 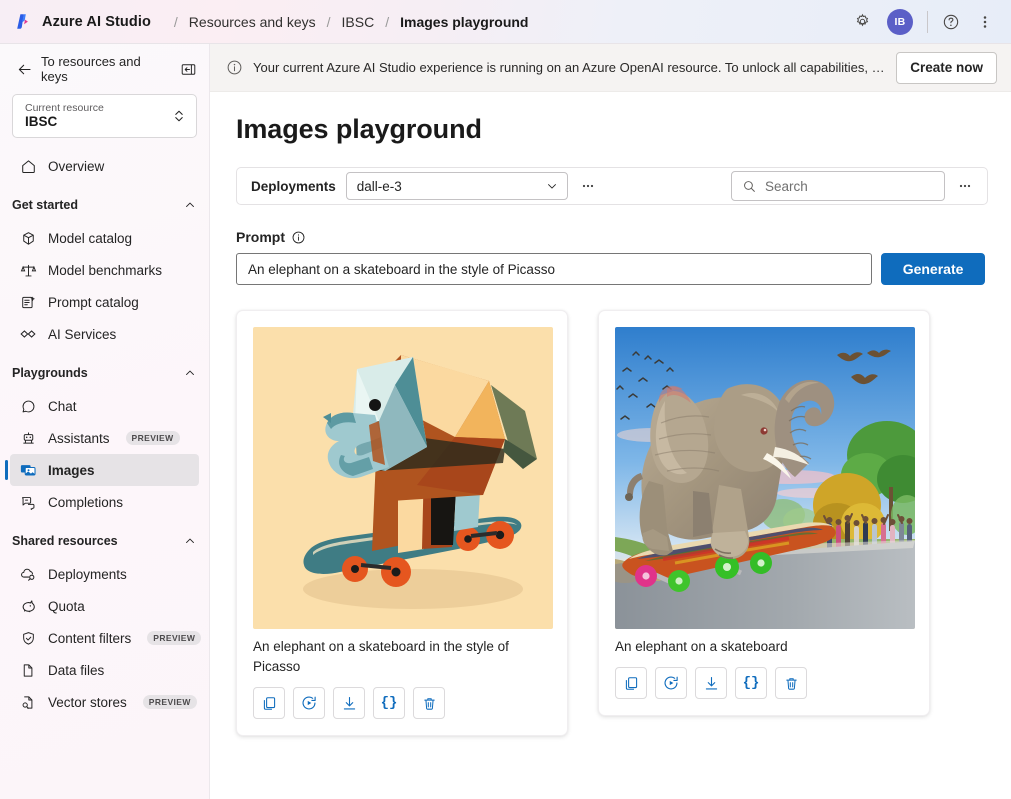 I want to click on azure-ai-studio-logo-icon, so click(x=24, y=22).